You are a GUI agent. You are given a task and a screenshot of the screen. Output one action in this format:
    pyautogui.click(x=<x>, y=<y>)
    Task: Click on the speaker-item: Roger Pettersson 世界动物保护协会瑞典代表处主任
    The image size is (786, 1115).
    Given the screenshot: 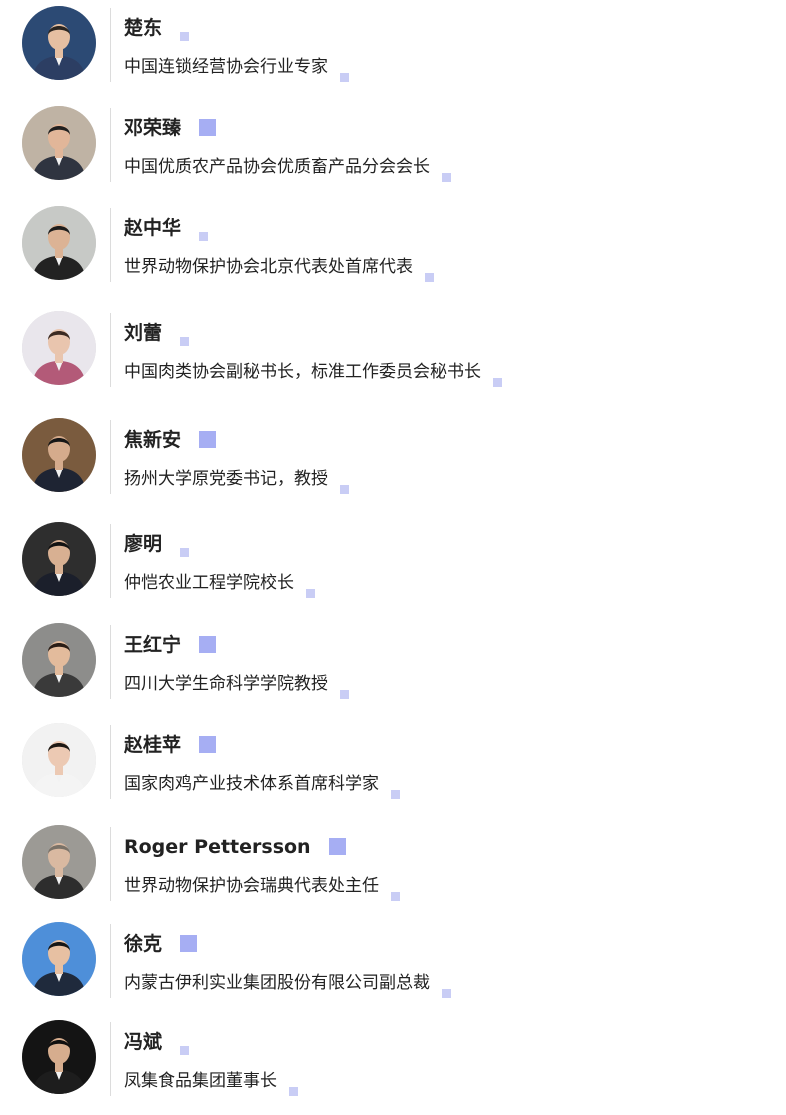 What is the action you would take?
    pyautogui.click(x=393, y=870)
    